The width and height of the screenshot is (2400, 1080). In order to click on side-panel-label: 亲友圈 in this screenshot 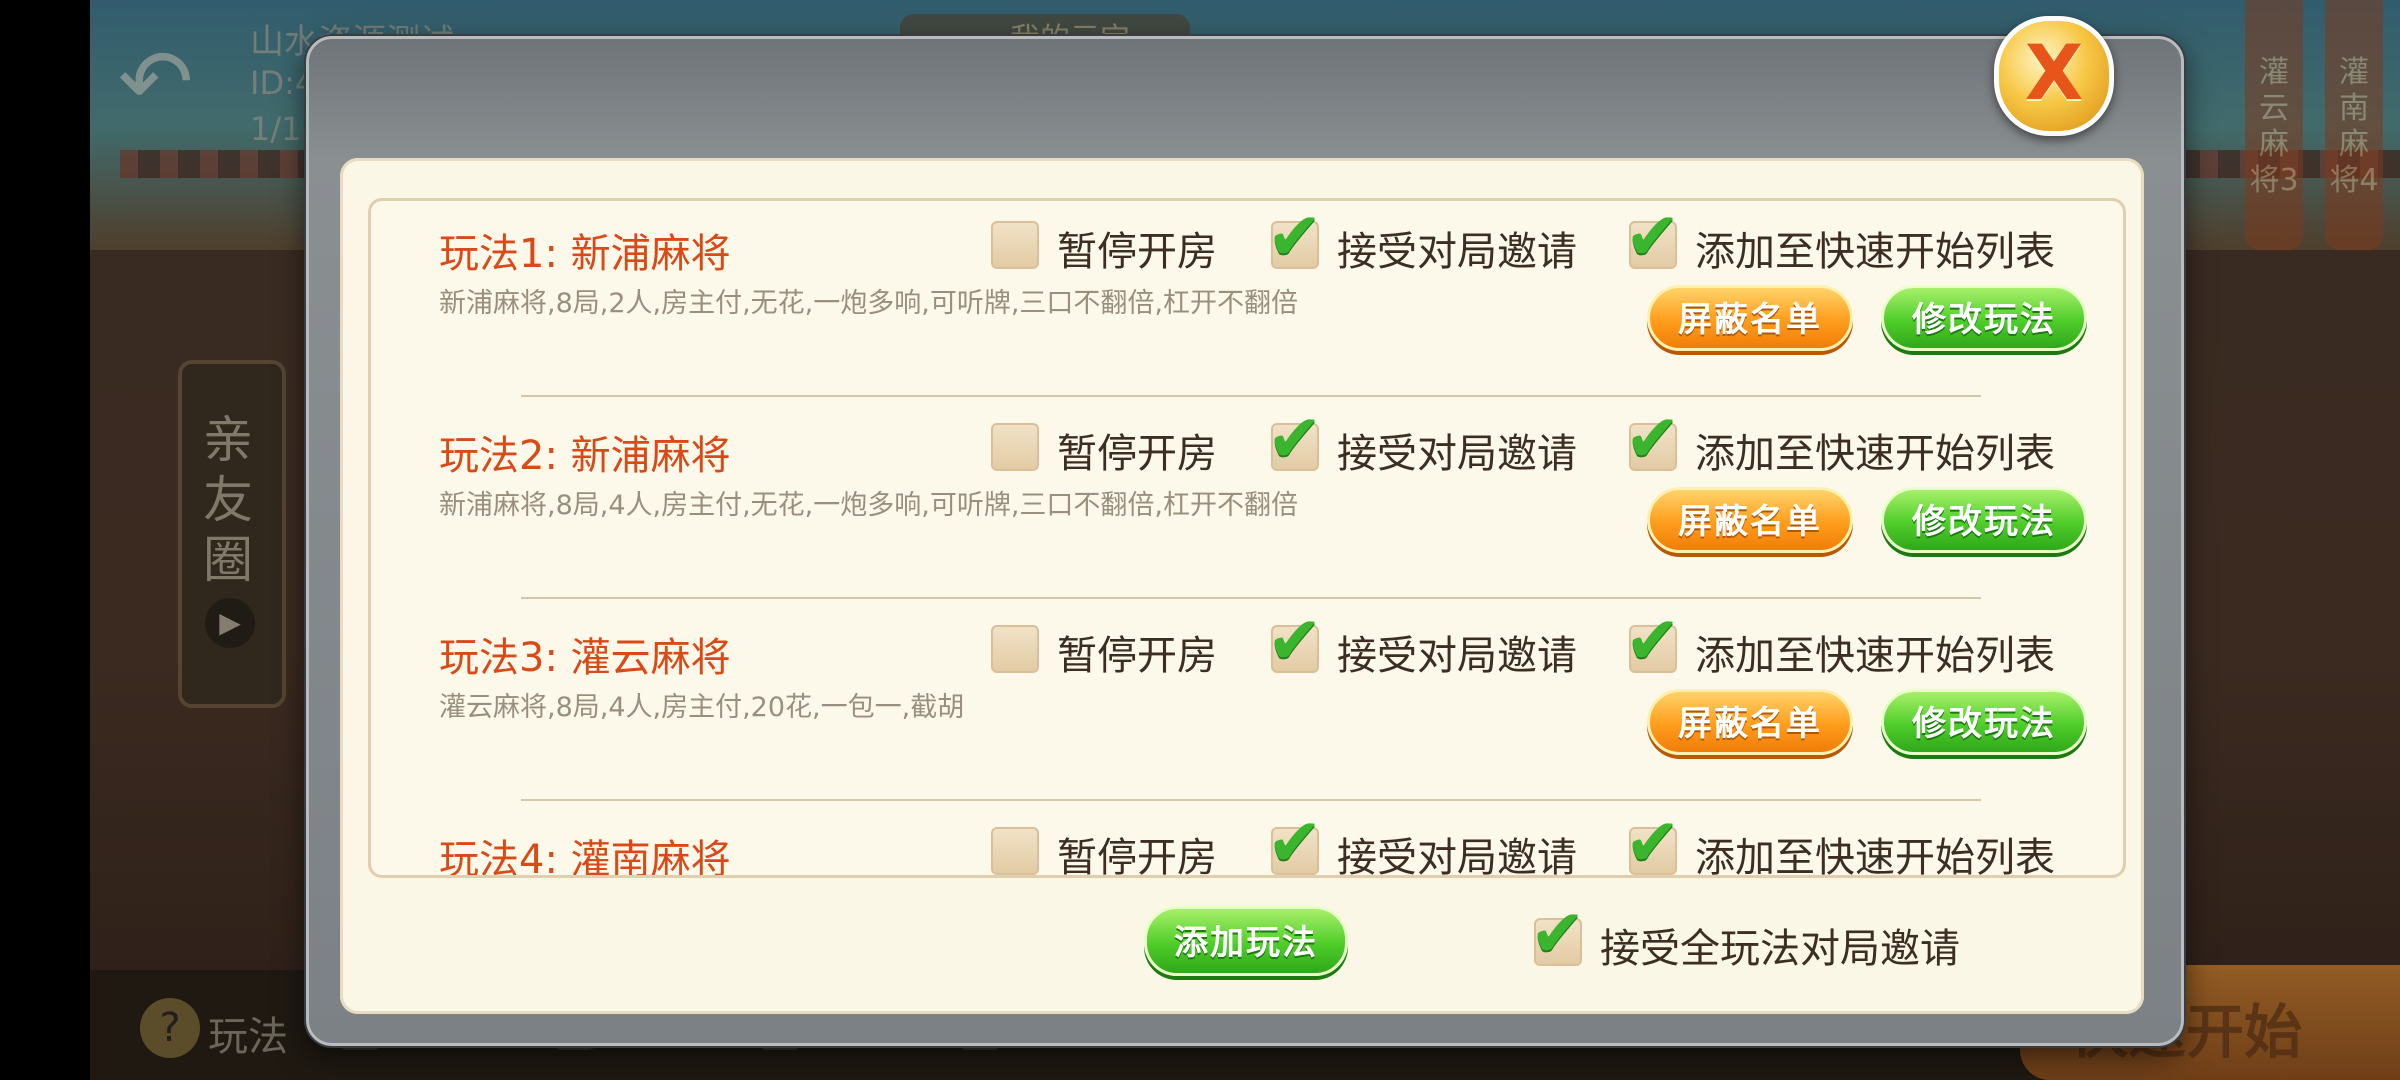, I will do `click(228, 500)`.